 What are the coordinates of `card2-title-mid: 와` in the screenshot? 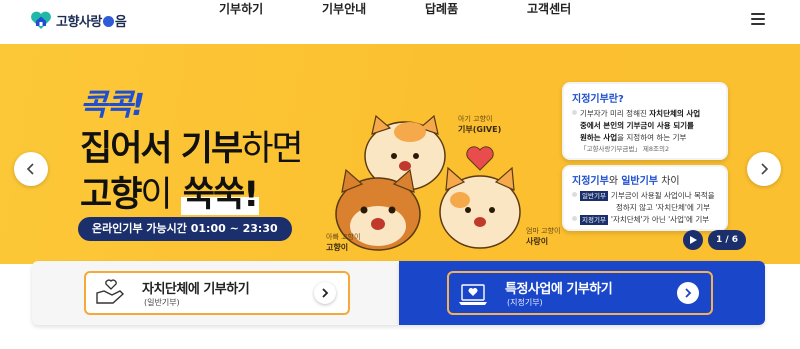 It's located at (615, 181).